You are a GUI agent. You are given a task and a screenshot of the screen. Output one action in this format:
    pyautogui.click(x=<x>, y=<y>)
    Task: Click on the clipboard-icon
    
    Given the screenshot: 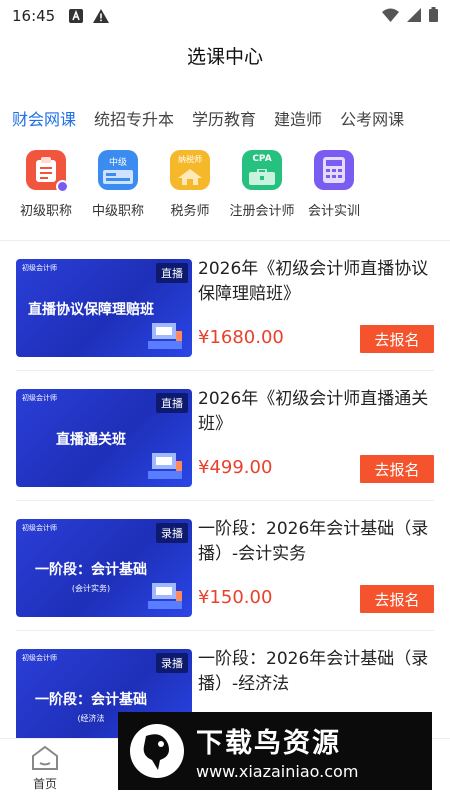 What is the action you would take?
    pyautogui.click(x=47, y=171)
    